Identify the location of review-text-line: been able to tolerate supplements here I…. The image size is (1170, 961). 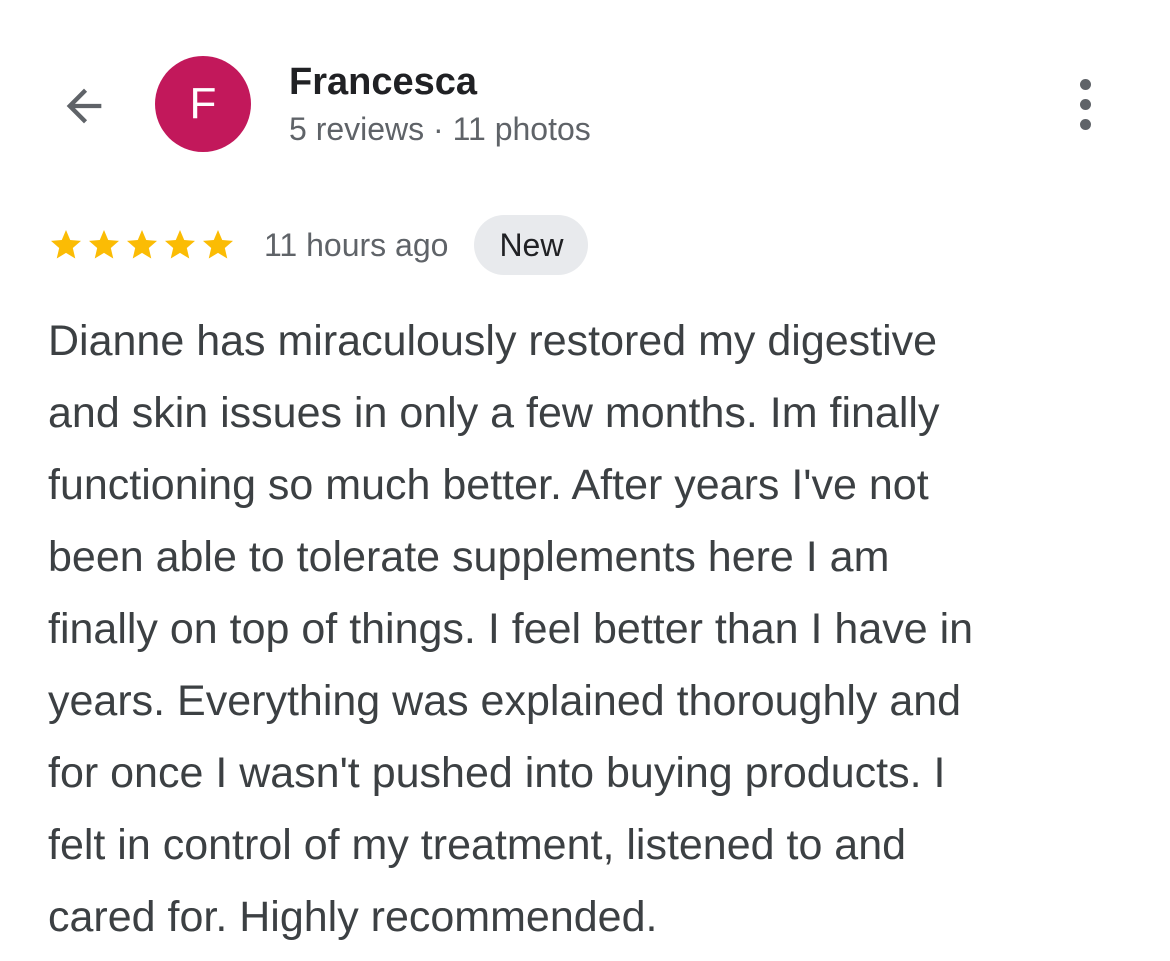
(469, 557).